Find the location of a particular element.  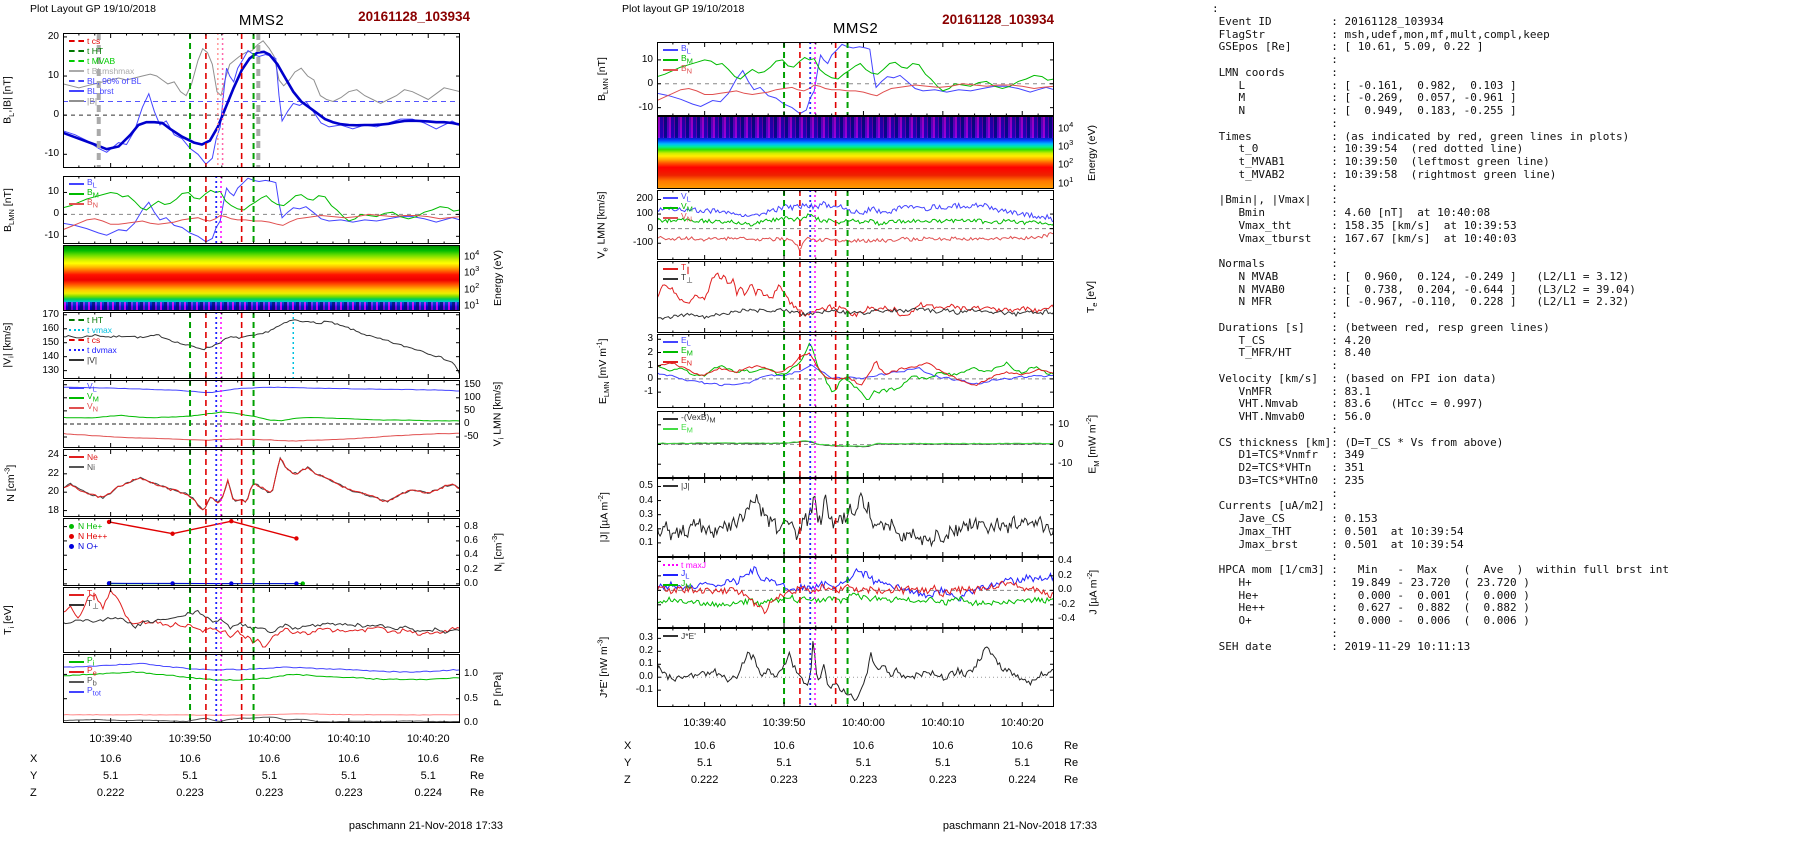

y-axis-label: Ti [eV] is located at coordinates (9, 620).